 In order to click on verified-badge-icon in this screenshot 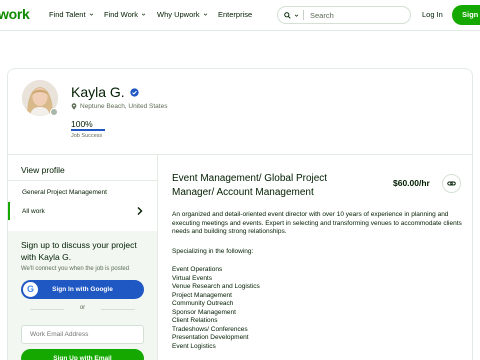, I will do `click(134, 92)`.